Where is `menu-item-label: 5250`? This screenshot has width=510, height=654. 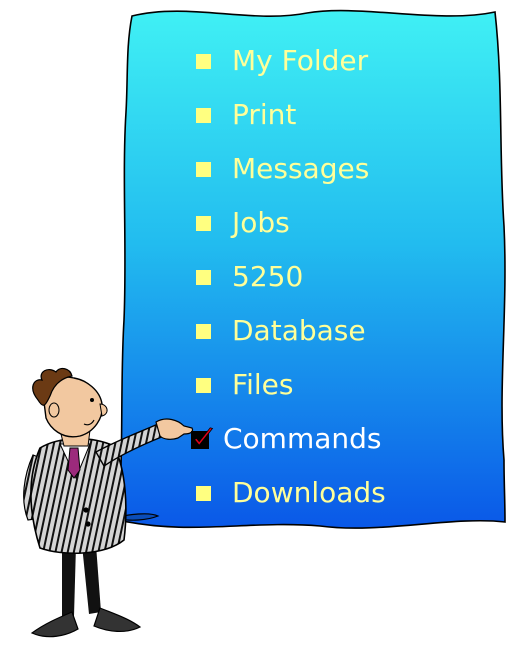 menu-item-label: 5250 is located at coordinates (268, 276).